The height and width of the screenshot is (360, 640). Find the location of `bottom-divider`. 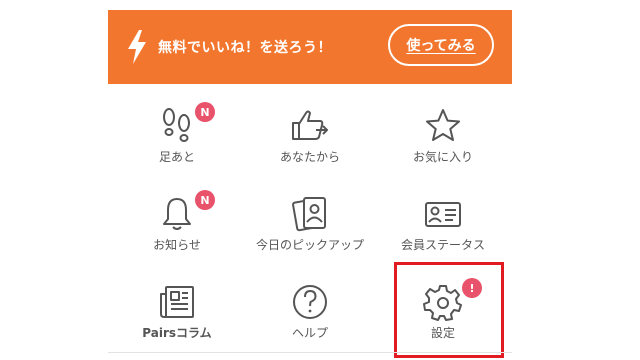

bottom-divider is located at coordinates (310, 352).